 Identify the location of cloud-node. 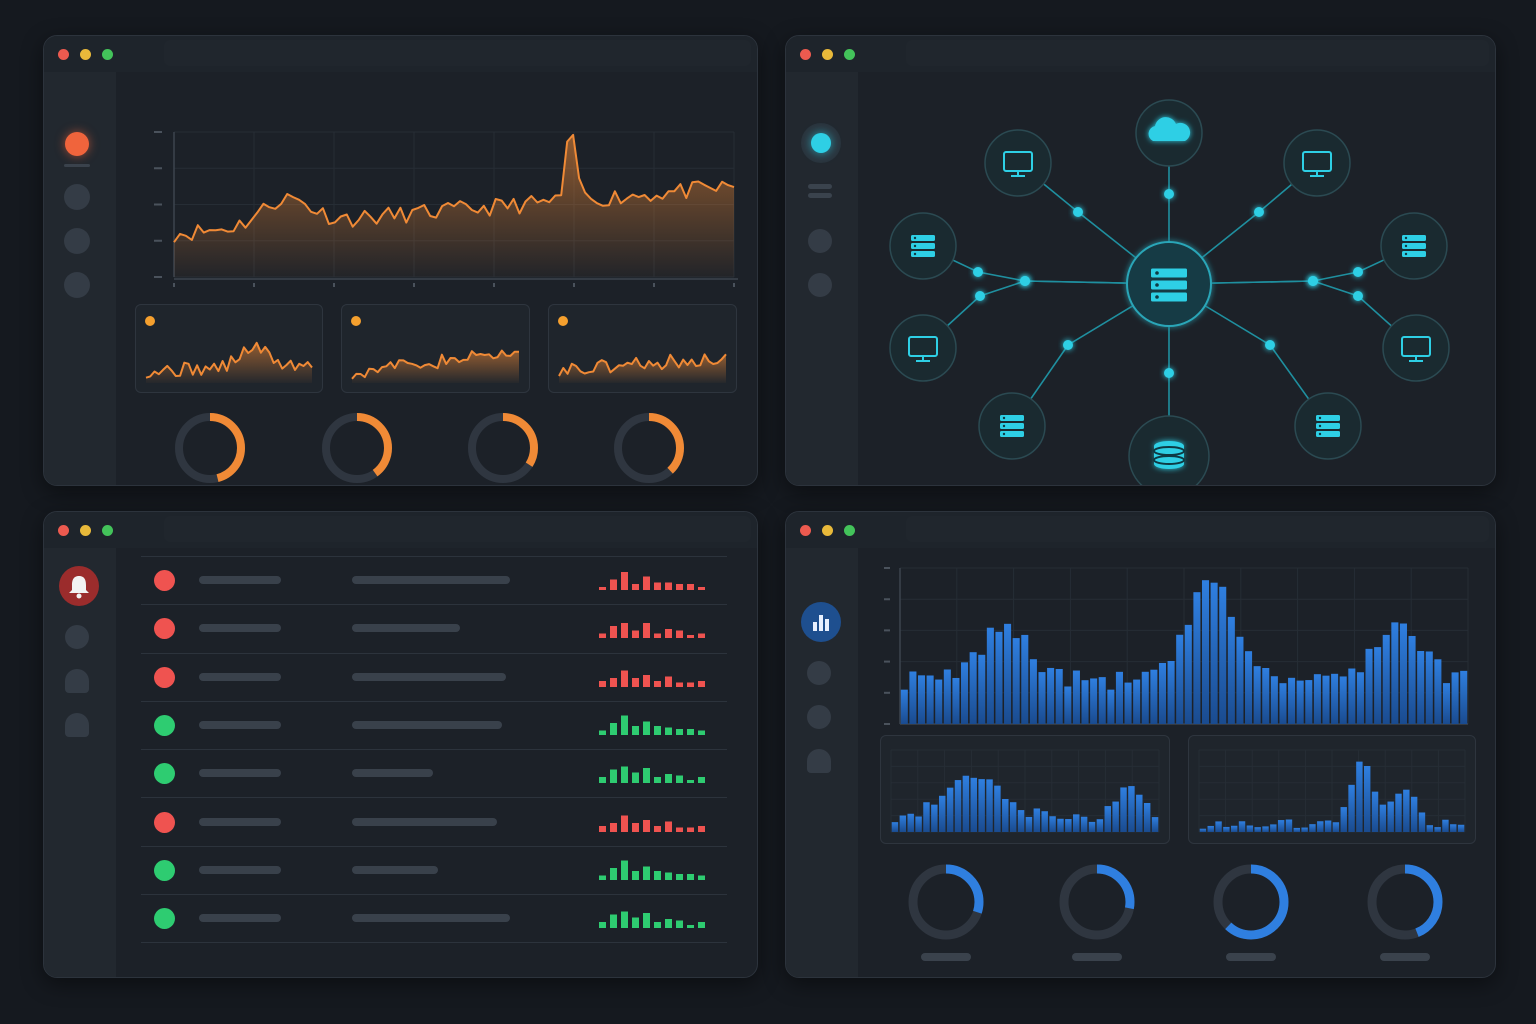
(1169, 133).